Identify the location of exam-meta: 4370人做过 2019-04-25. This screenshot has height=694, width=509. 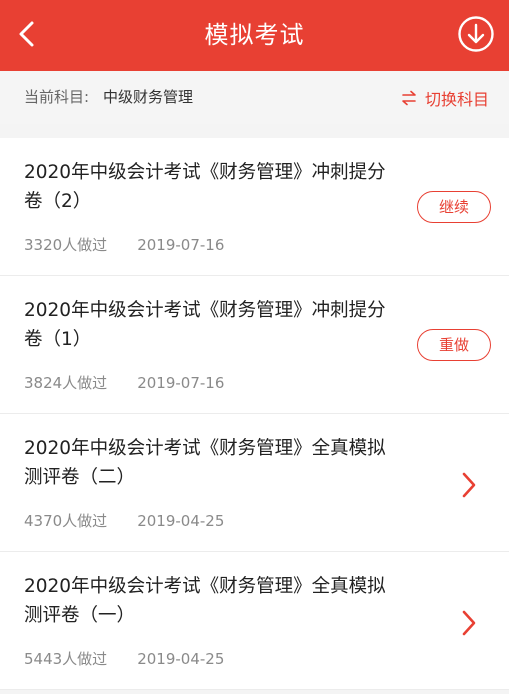
(124, 520).